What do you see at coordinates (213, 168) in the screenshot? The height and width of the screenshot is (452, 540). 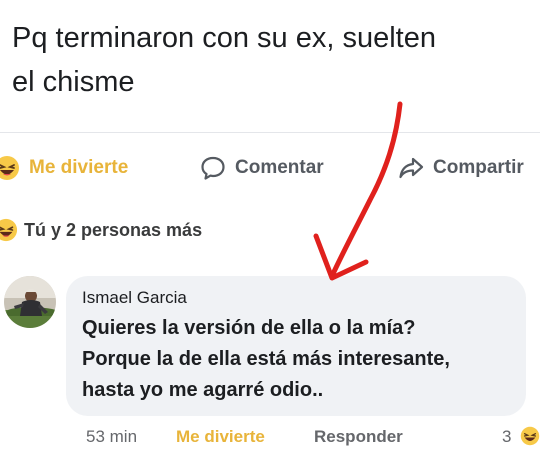 I see `comment-icon` at bounding box center [213, 168].